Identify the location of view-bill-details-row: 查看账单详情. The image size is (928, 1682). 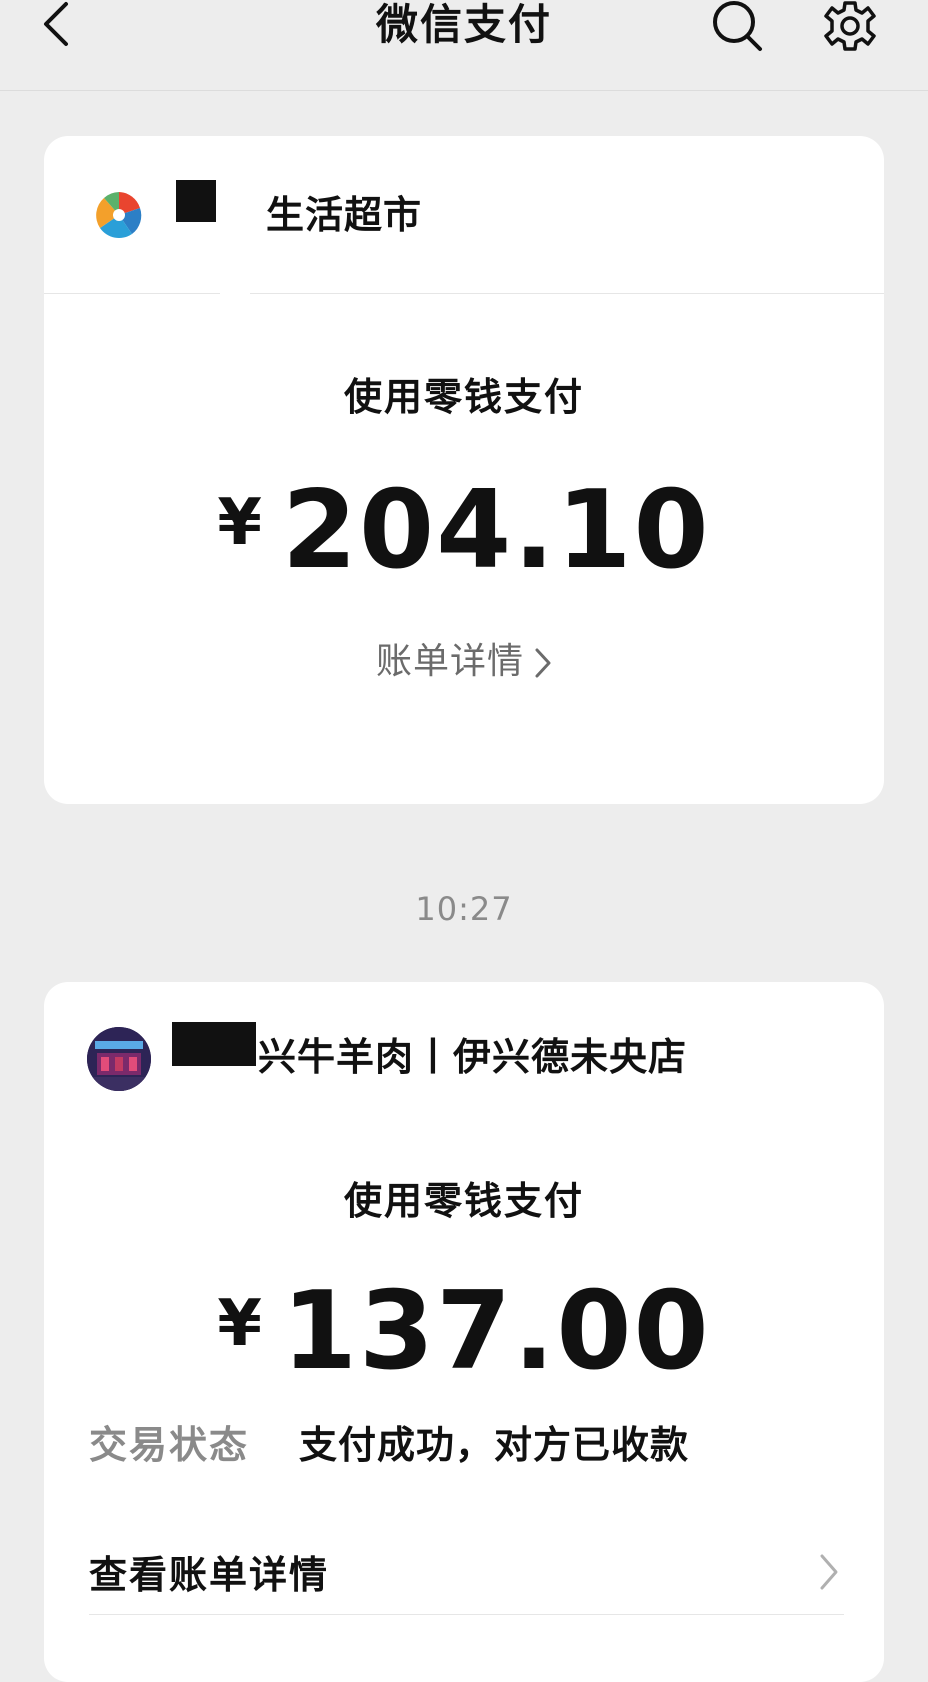
(466, 1578).